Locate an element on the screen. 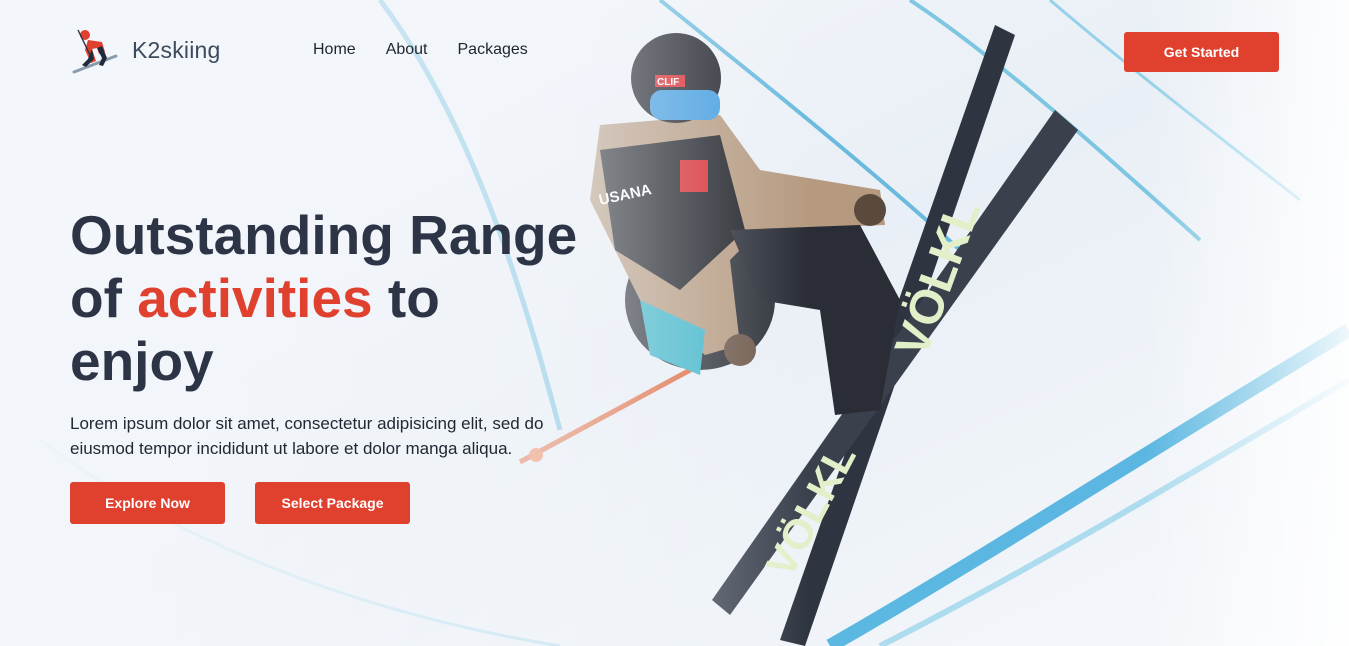  nav-link-packages: Packages is located at coordinates (493, 50).